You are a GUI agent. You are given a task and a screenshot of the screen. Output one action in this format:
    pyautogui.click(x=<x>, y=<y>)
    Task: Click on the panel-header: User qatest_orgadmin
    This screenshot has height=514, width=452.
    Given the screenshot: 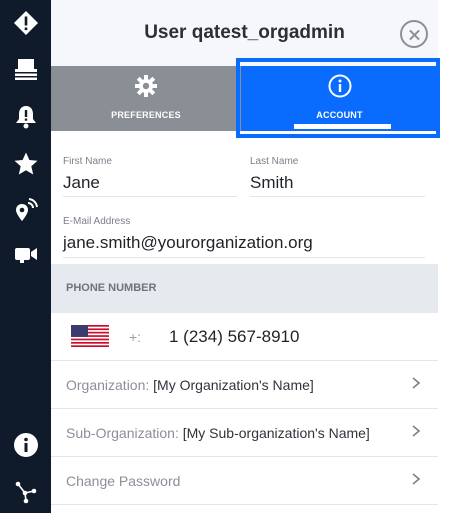 What is the action you would take?
    pyautogui.click(x=244, y=33)
    